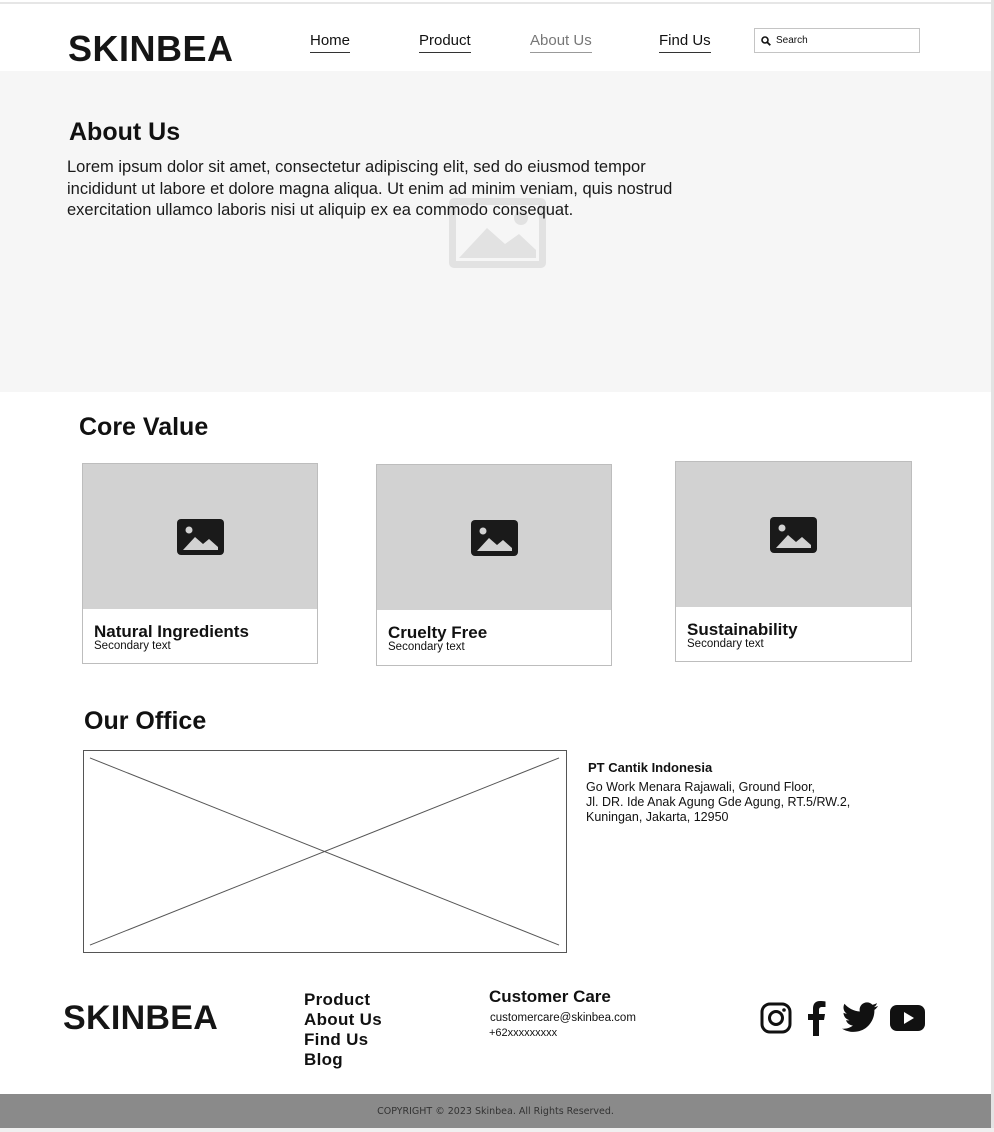 The image size is (994, 1132). Describe the element at coordinates (563, 1018) in the screenshot. I see `customer-care-email: customercare@skinbea.com` at that location.